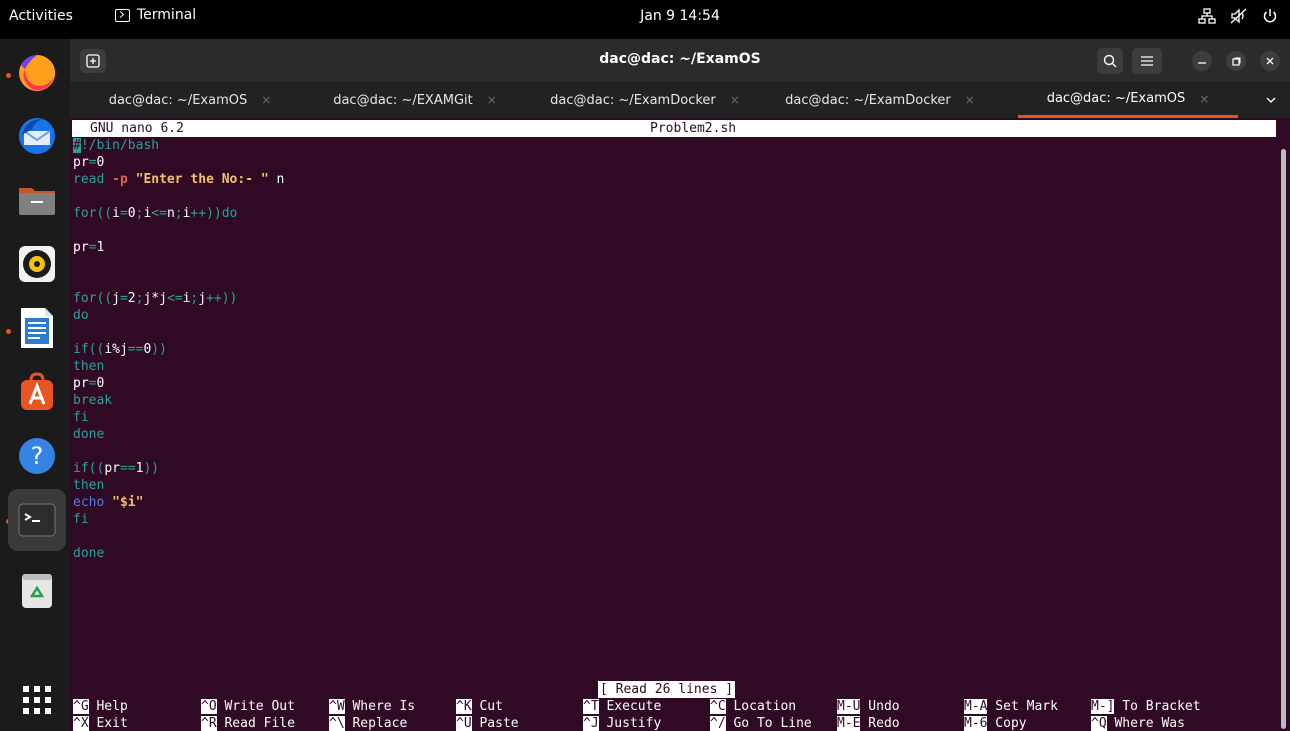 The height and width of the screenshot is (731, 1290). I want to click on shortcut-item: ^J Justify, so click(622, 723).